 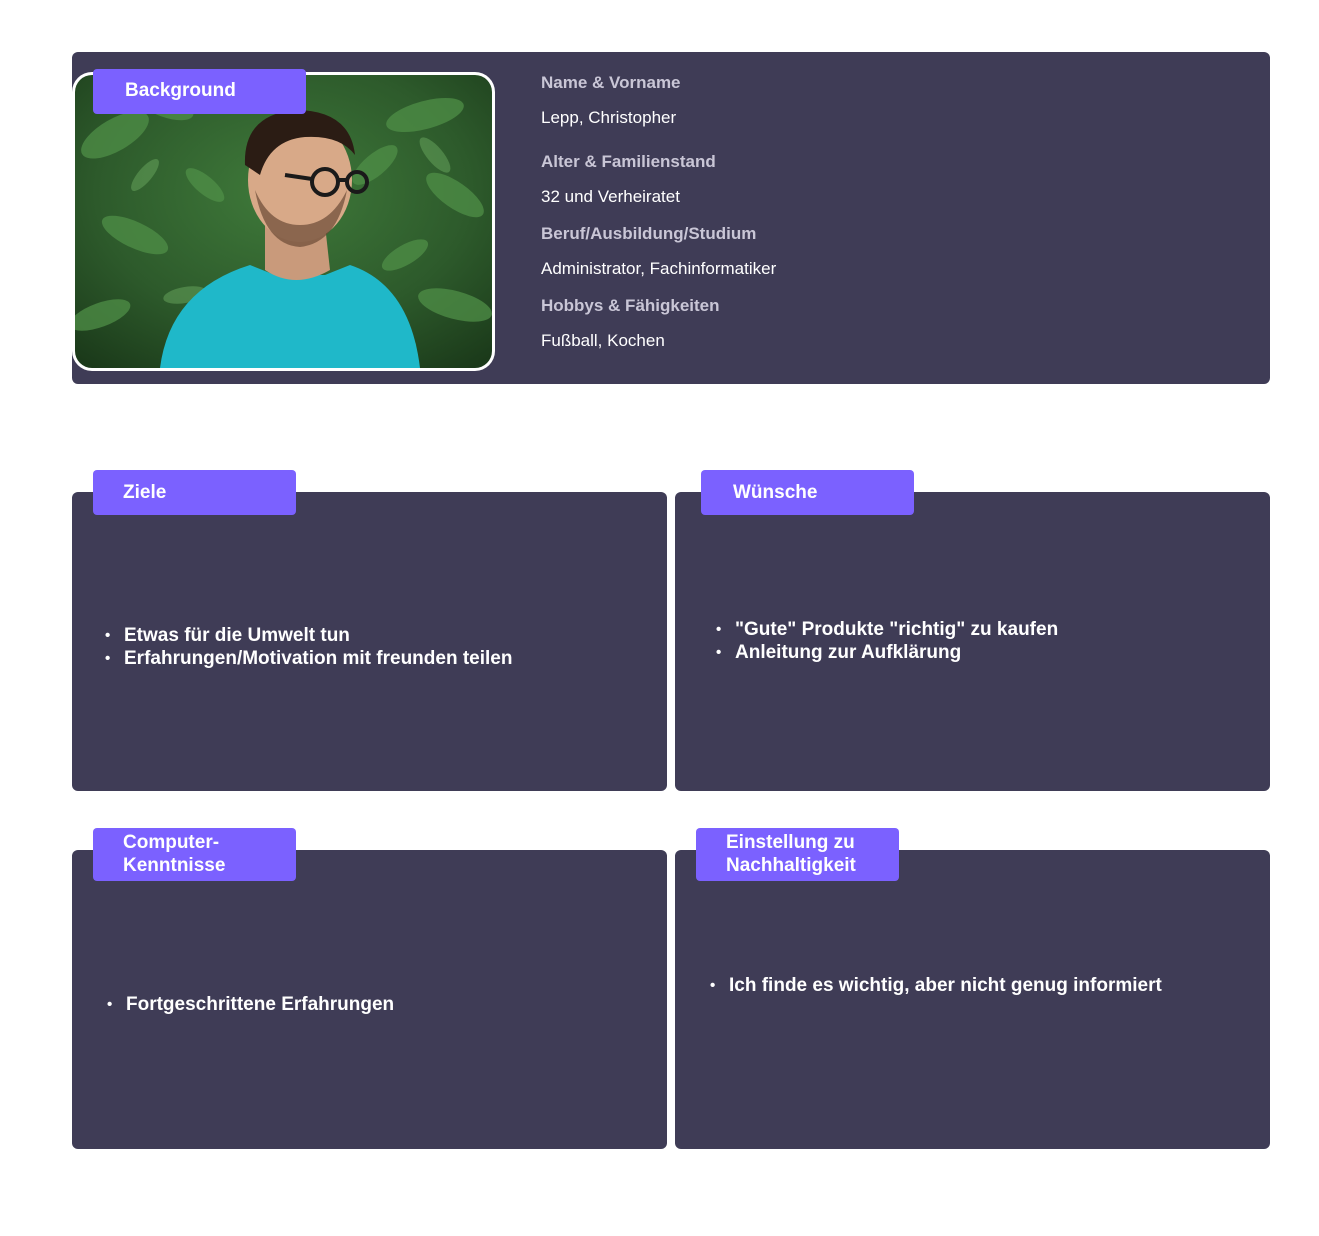 What do you see at coordinates (628, 161) in the screenshot?
I see `field-label-age: Alter & Familienstand` at bounding box center [628, 161].